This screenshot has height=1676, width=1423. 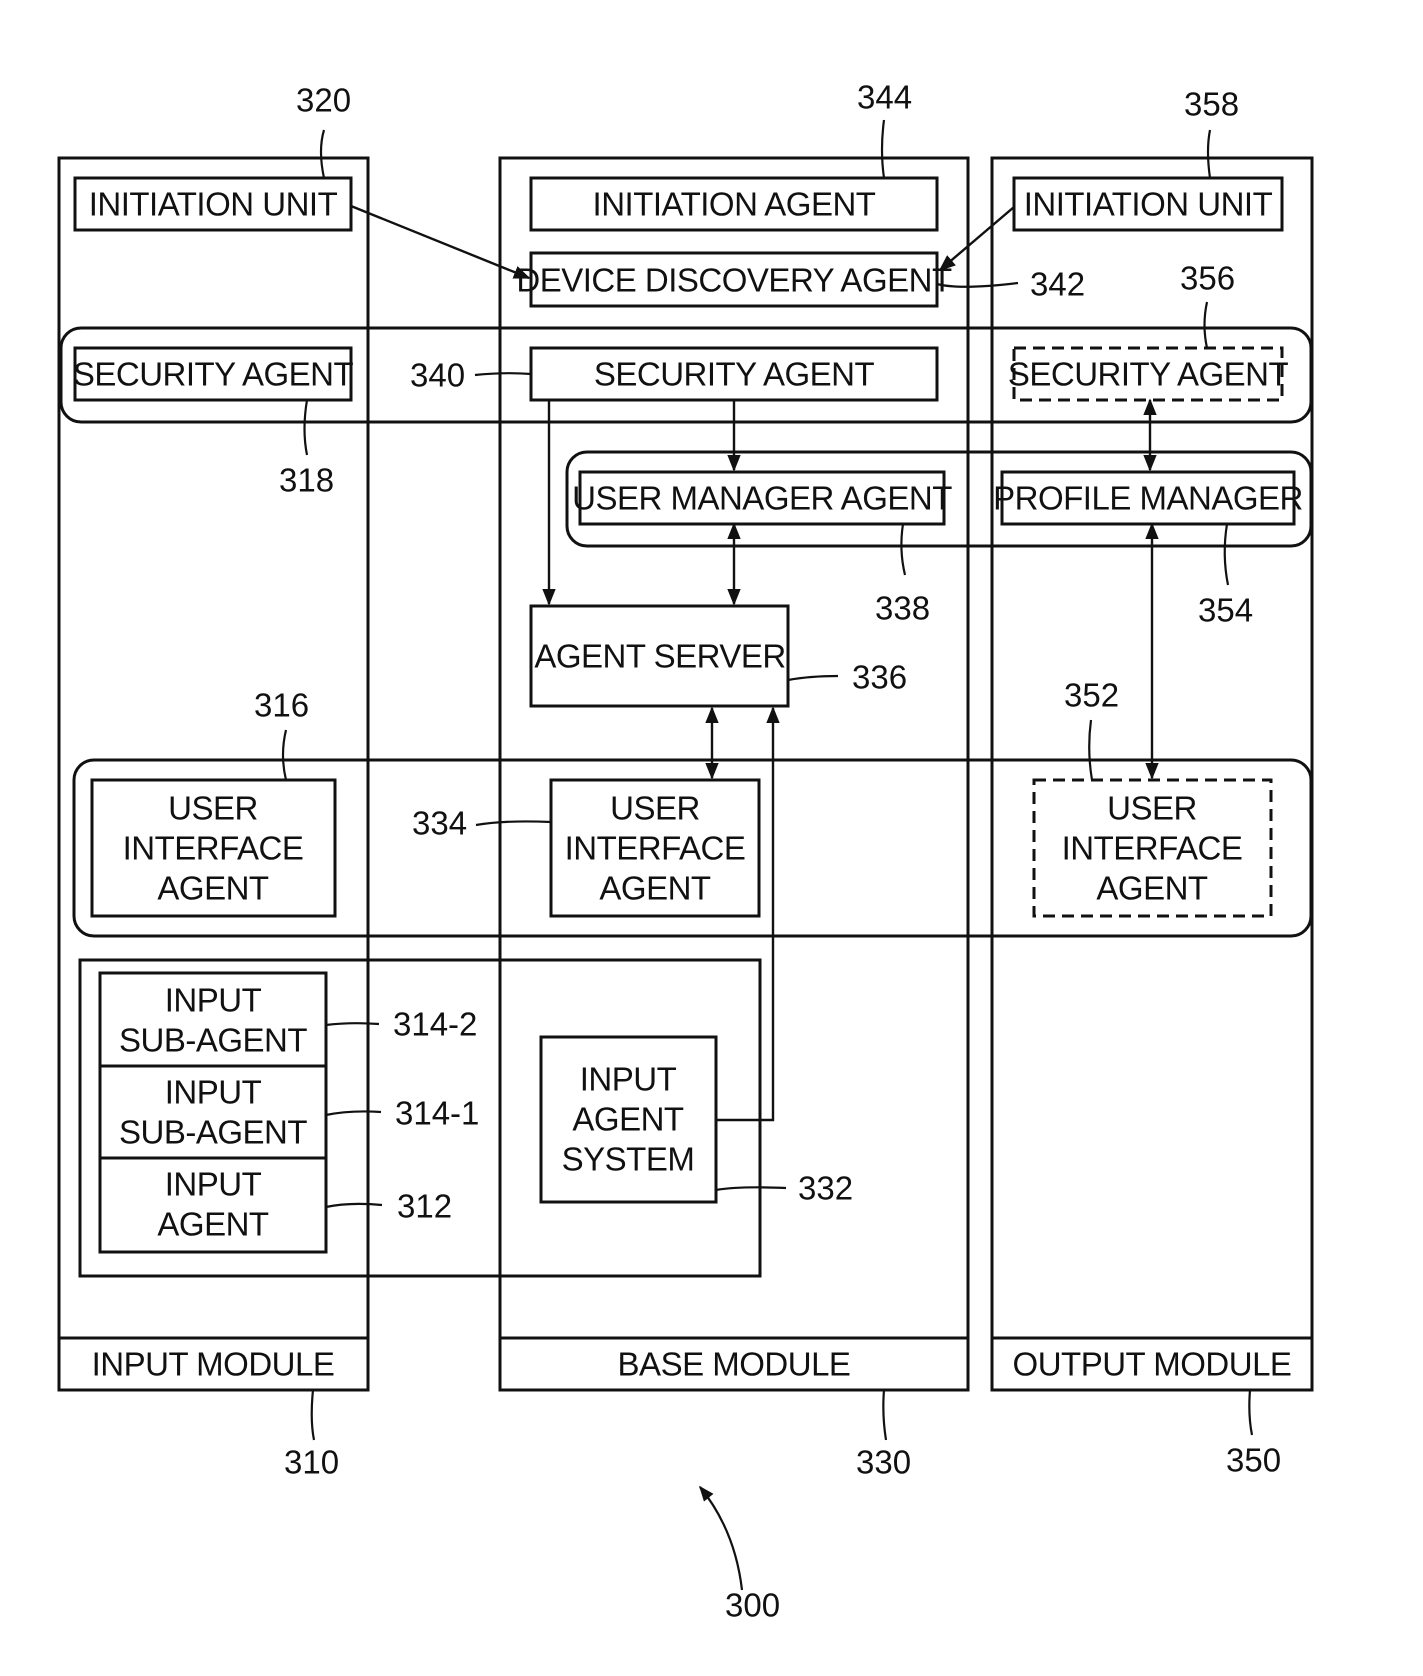 I want to click on output-initiation-unit: INITIATION UNIT, so click(x=1148, y=204).